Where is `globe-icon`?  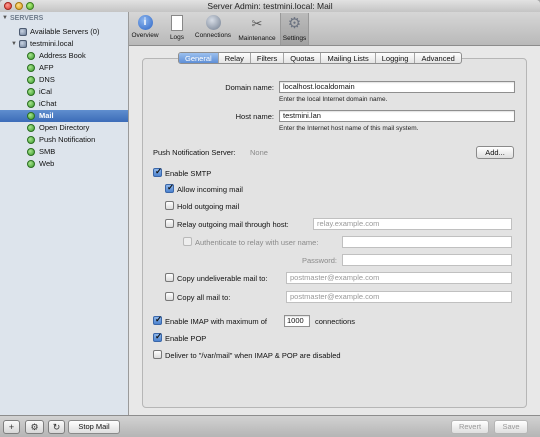 globe-icon is located at coordinates (213, 22).